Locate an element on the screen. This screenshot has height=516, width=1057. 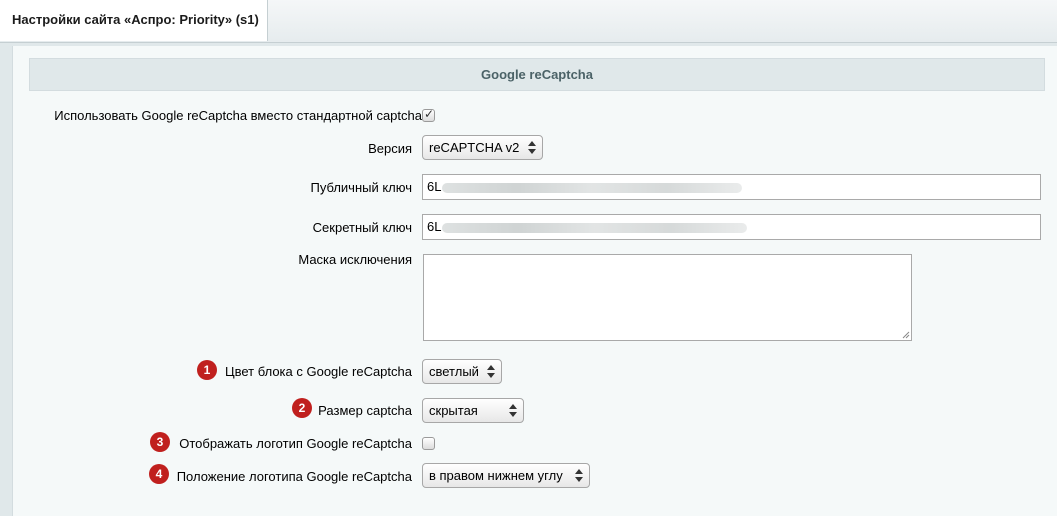
captcha-size-value: скрытая is located at coordinates (453, 410).